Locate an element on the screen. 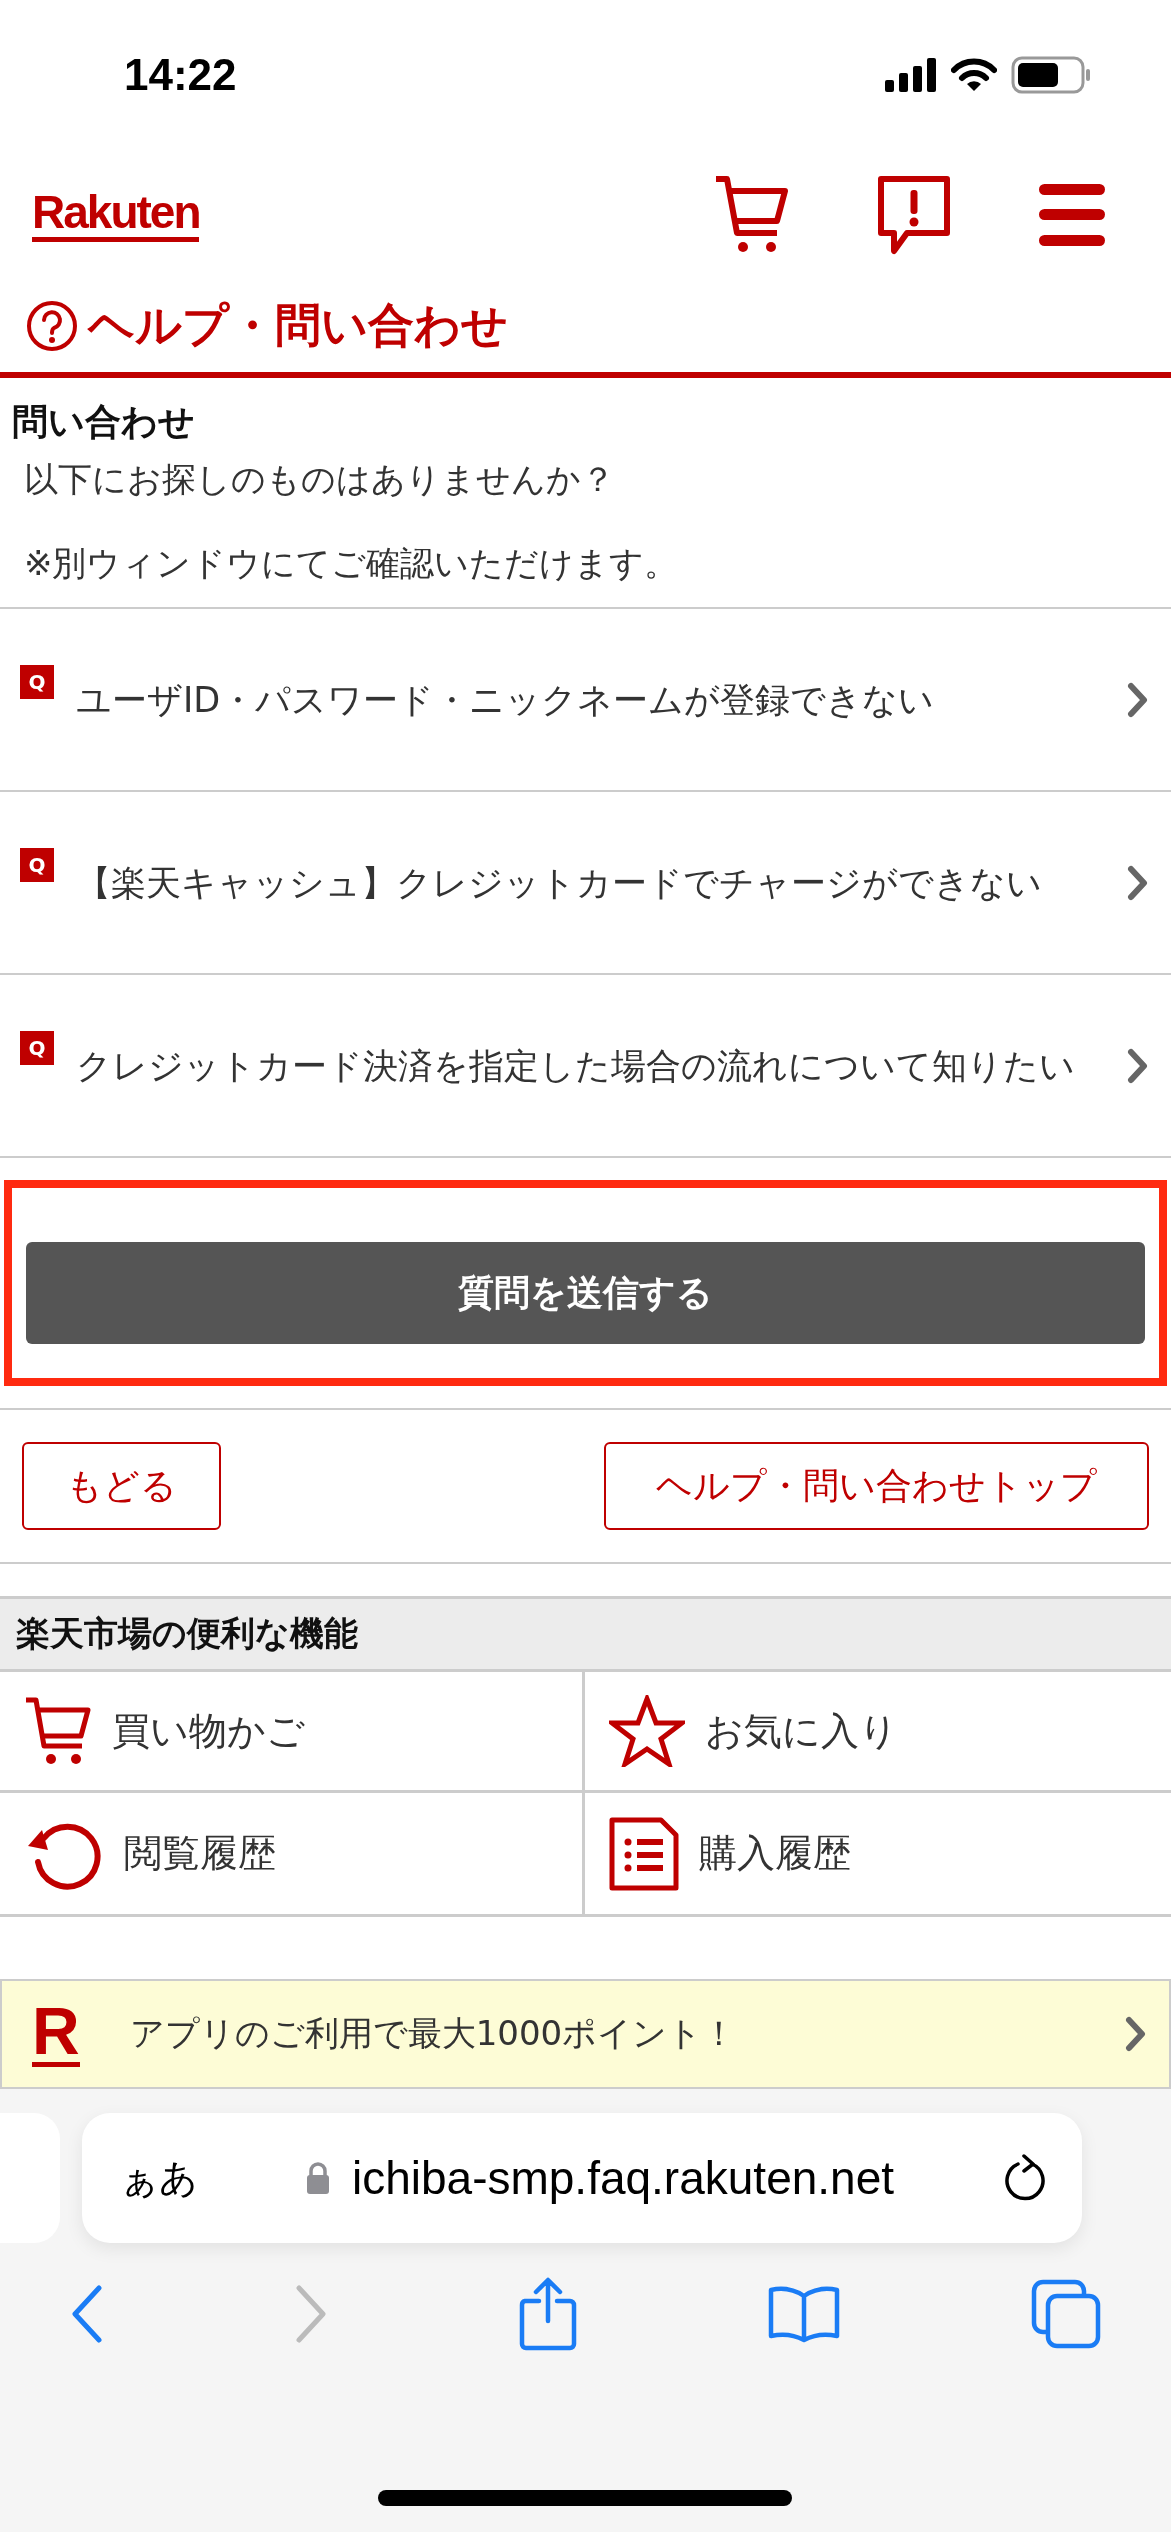  nav-button: もどる is located at coordinates (121, 1486).